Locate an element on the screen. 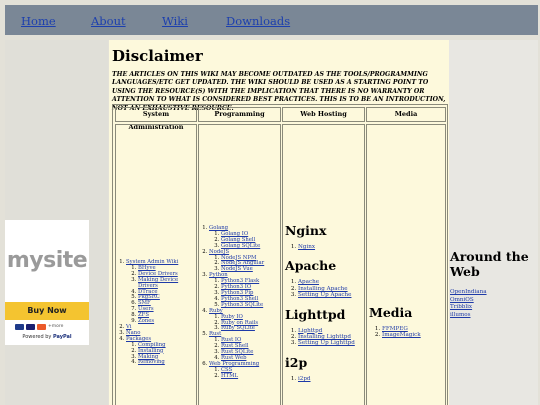 The height and width of the screenshot is (405, 540). around-the-web-list: OpenIndiana OmniOS Tribblix illumos is located at coordinates (468, 304).